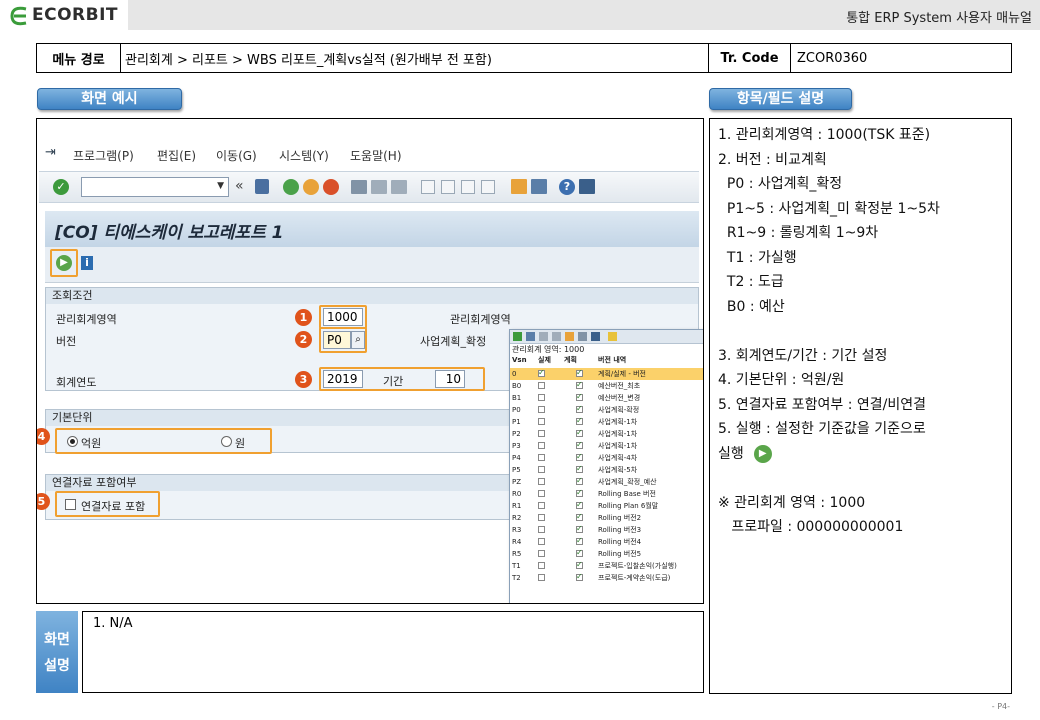 Image resolution: width=1040 pixels, height=720 pixels. What do you see at coordinates (606, 373) in the screenshot?
I see `popup-row: 0 계획/실제 - 버전` at bounding box center [606, 373].